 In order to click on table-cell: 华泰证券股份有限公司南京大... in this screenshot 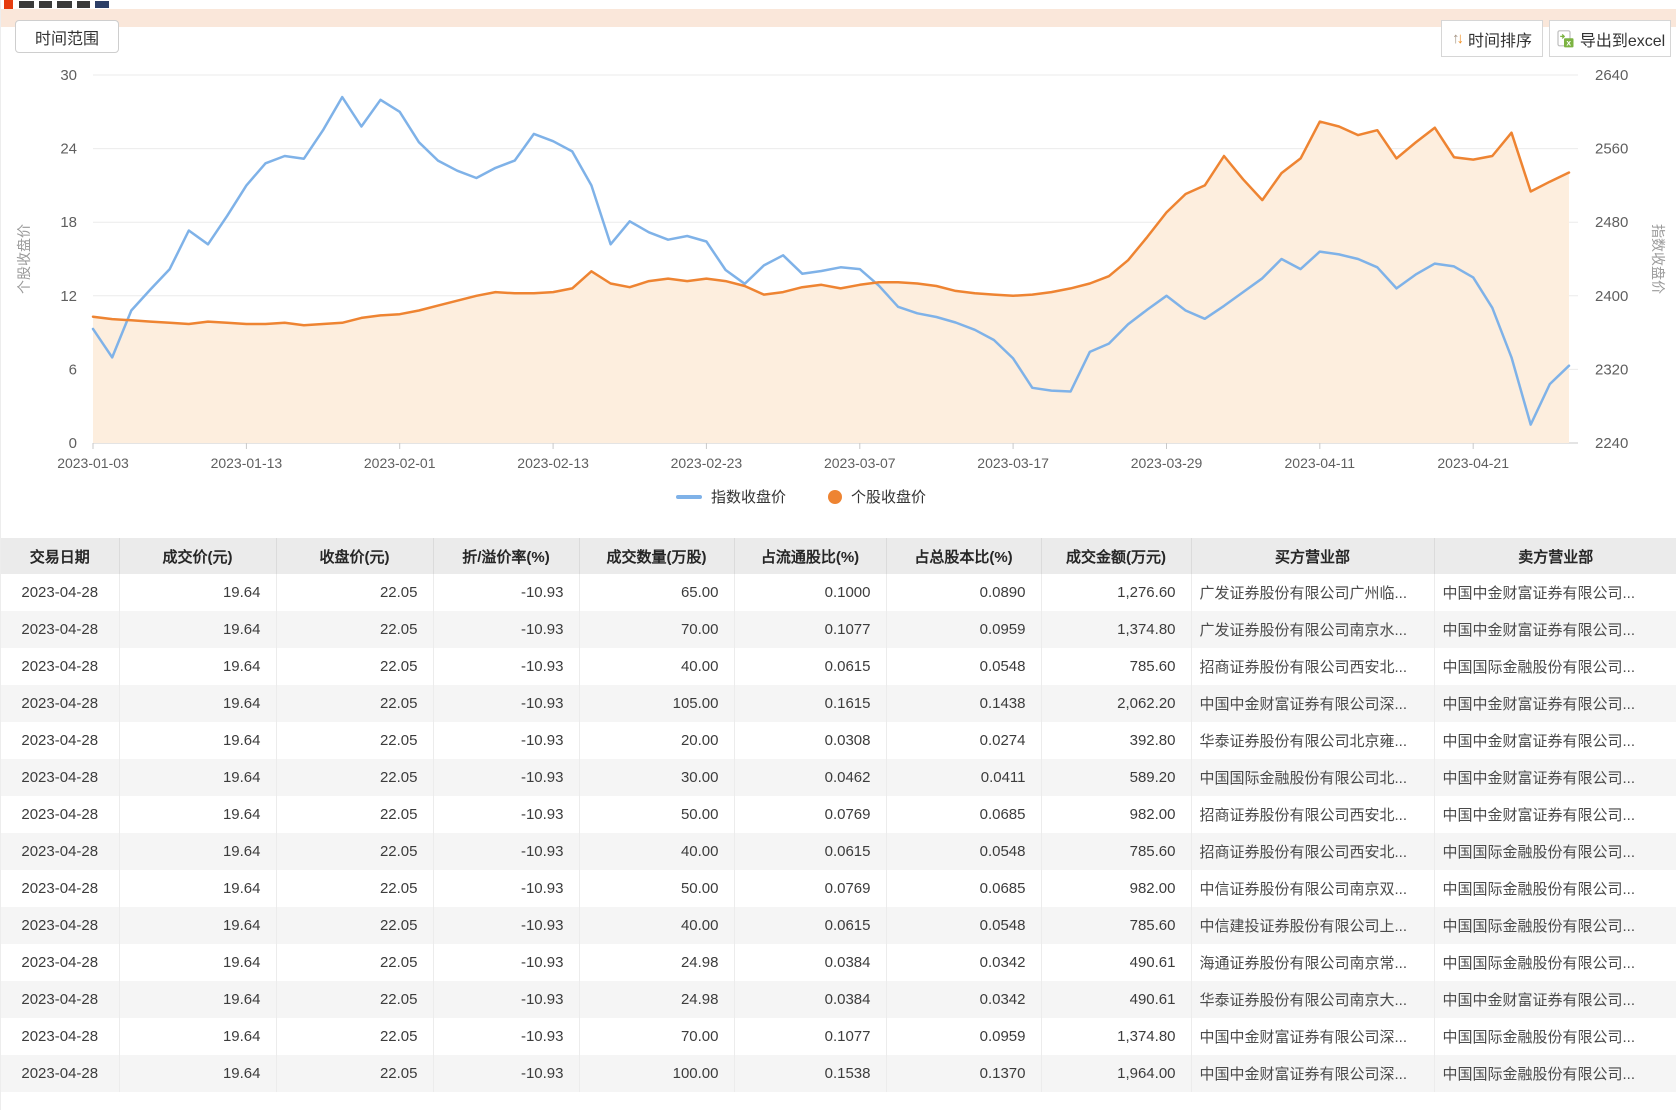, I will do `click(1313, 999)`.